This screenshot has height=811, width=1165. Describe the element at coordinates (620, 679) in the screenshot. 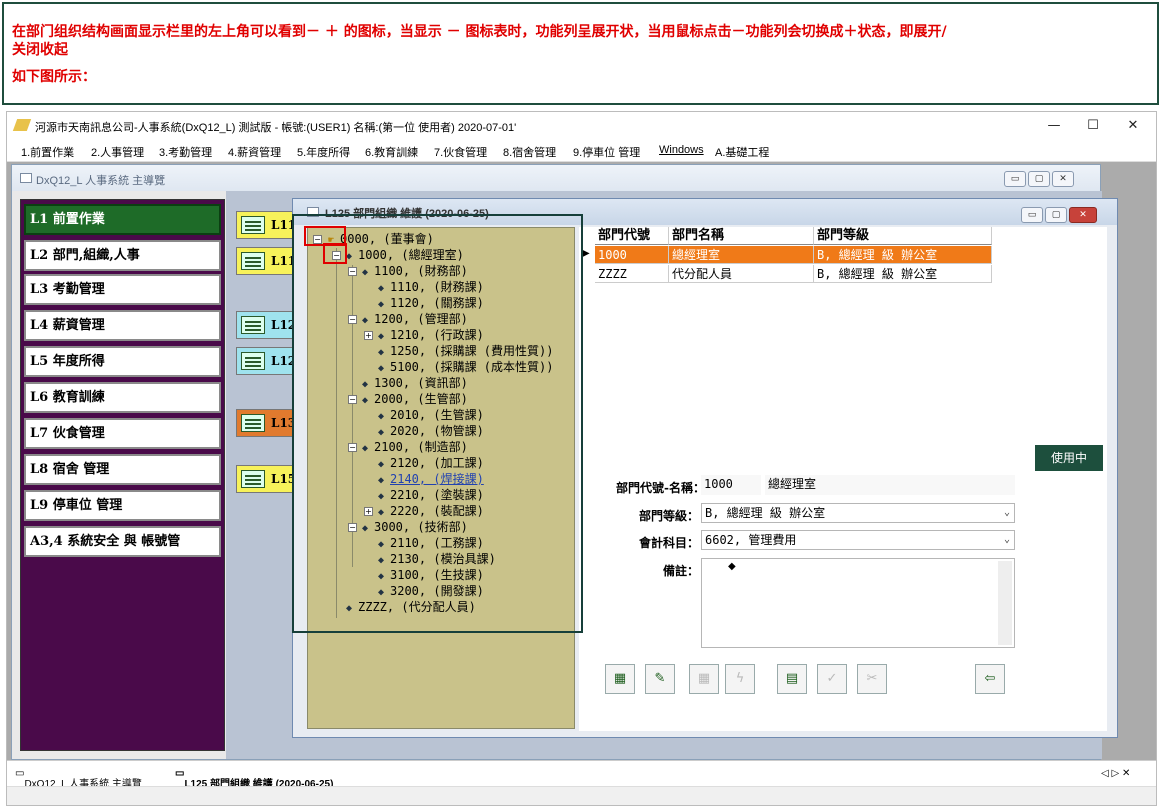

I see `add-record-icon: ▦` at that location.